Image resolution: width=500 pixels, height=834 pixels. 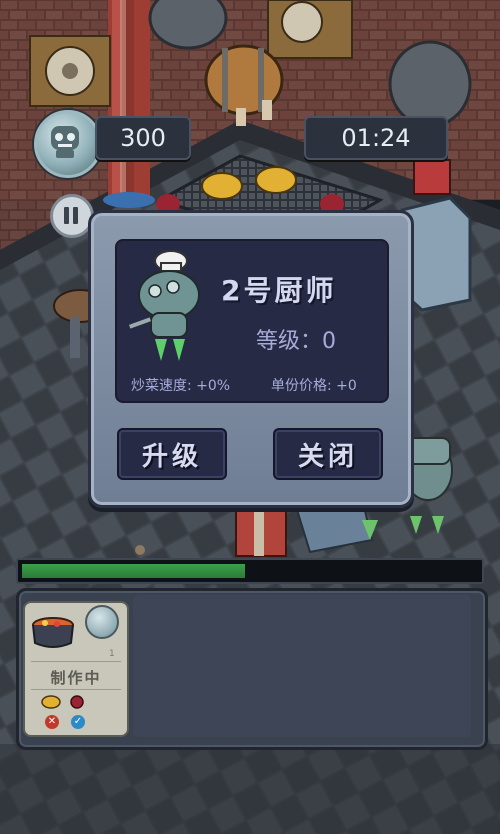 I want to click on progress-fill, so click(x=133, y=571).